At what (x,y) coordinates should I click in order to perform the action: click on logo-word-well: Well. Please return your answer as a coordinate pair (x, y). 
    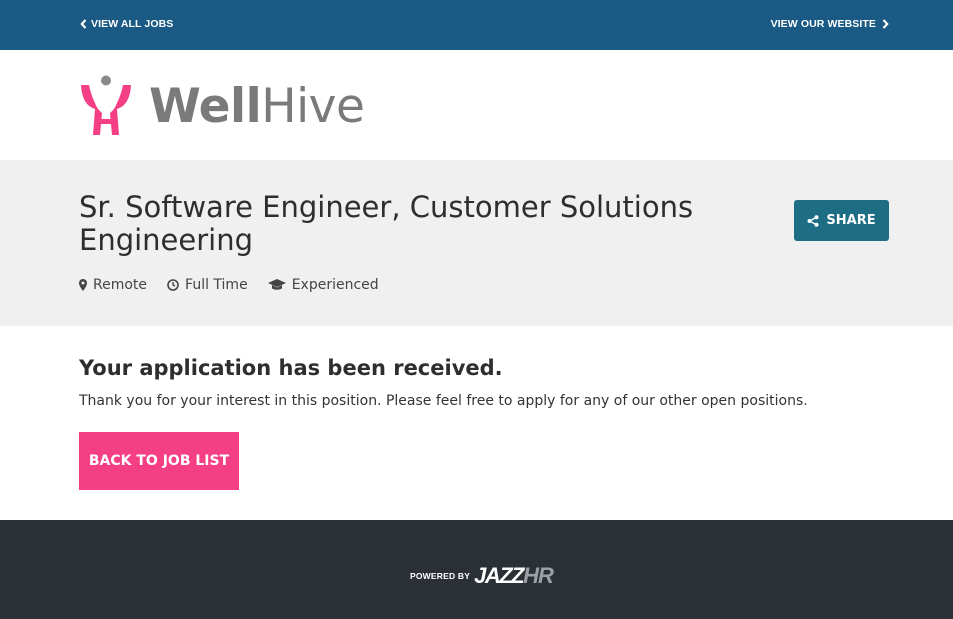
    Looking at the image, I should click on (205, 106).